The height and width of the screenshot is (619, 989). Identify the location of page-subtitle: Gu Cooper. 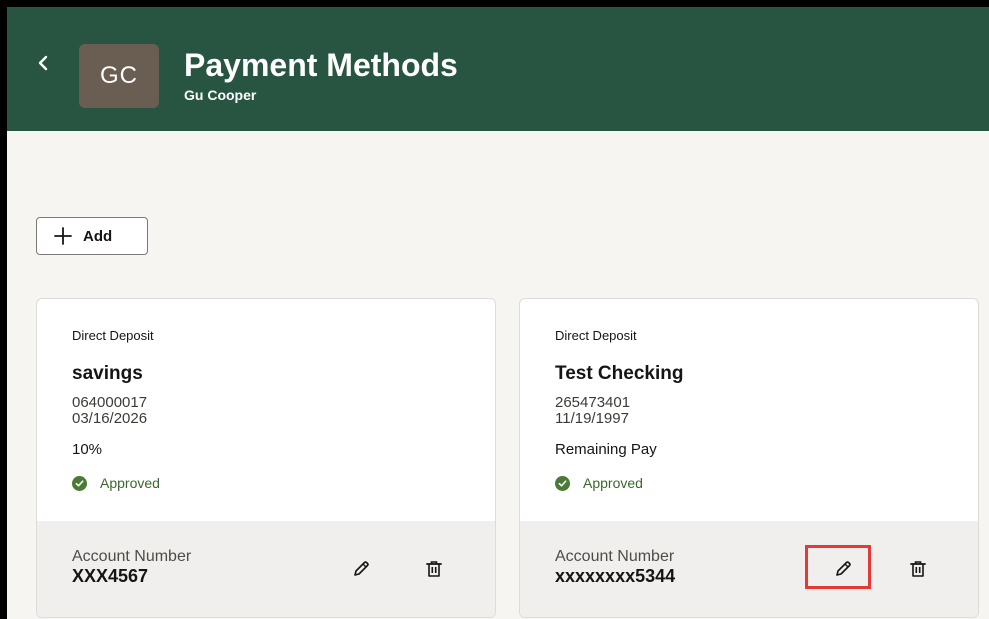
(220, 95).